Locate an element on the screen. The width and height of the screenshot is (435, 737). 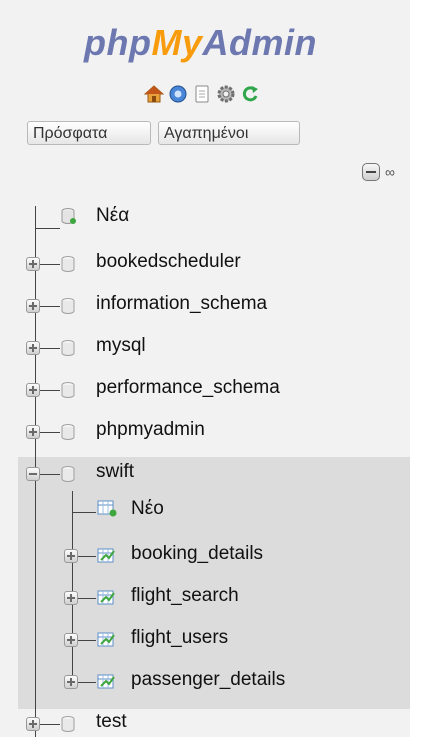
database-link-information-schema: information_schema is located at coordinates (181, 304).